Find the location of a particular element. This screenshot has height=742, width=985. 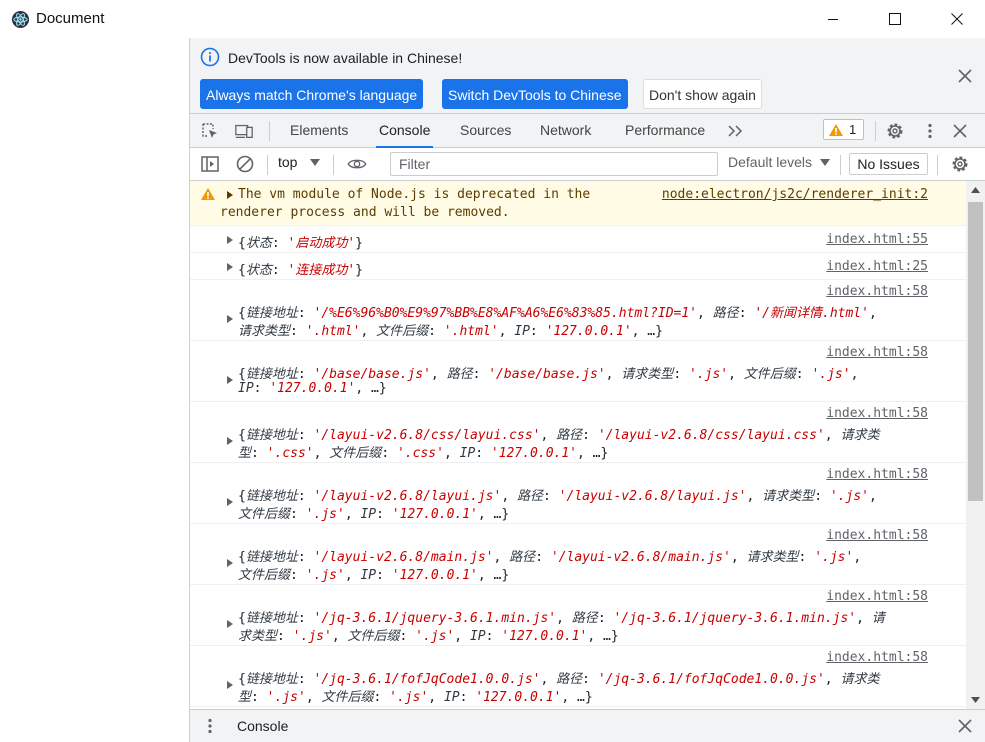

minimize-icon is located at coordinates (833, 19).